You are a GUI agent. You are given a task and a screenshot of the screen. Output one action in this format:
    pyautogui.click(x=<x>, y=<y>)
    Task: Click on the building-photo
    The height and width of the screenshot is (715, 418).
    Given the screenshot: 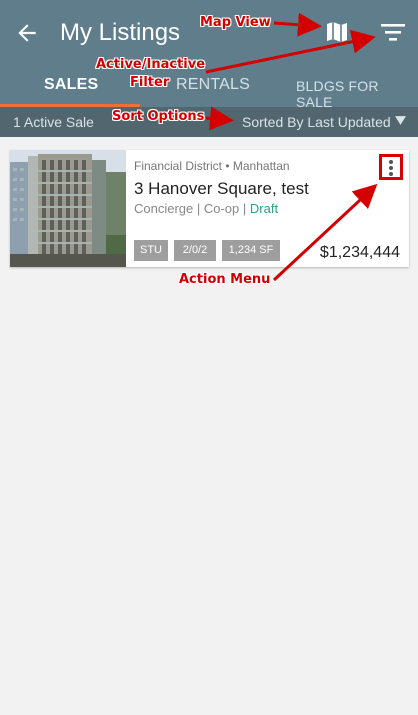 What is the action you would take?
    pyautogui.click(x=68, y=208)
    